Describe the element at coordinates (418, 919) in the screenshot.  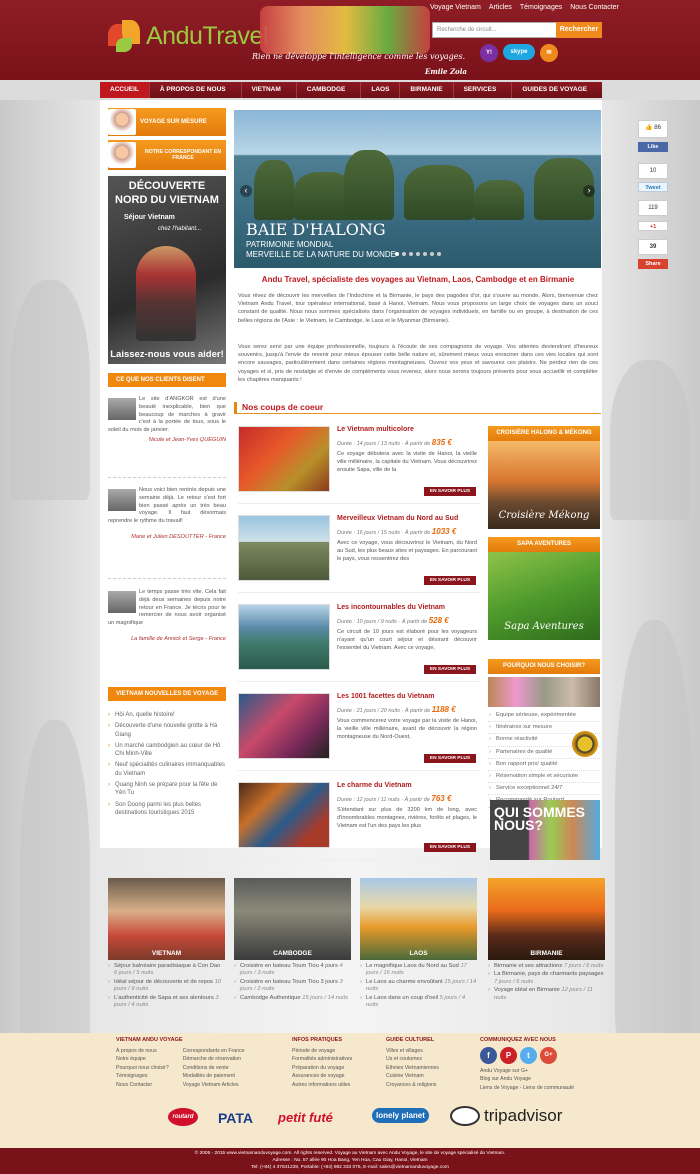
I see `region-photo: LAOS` at that location.